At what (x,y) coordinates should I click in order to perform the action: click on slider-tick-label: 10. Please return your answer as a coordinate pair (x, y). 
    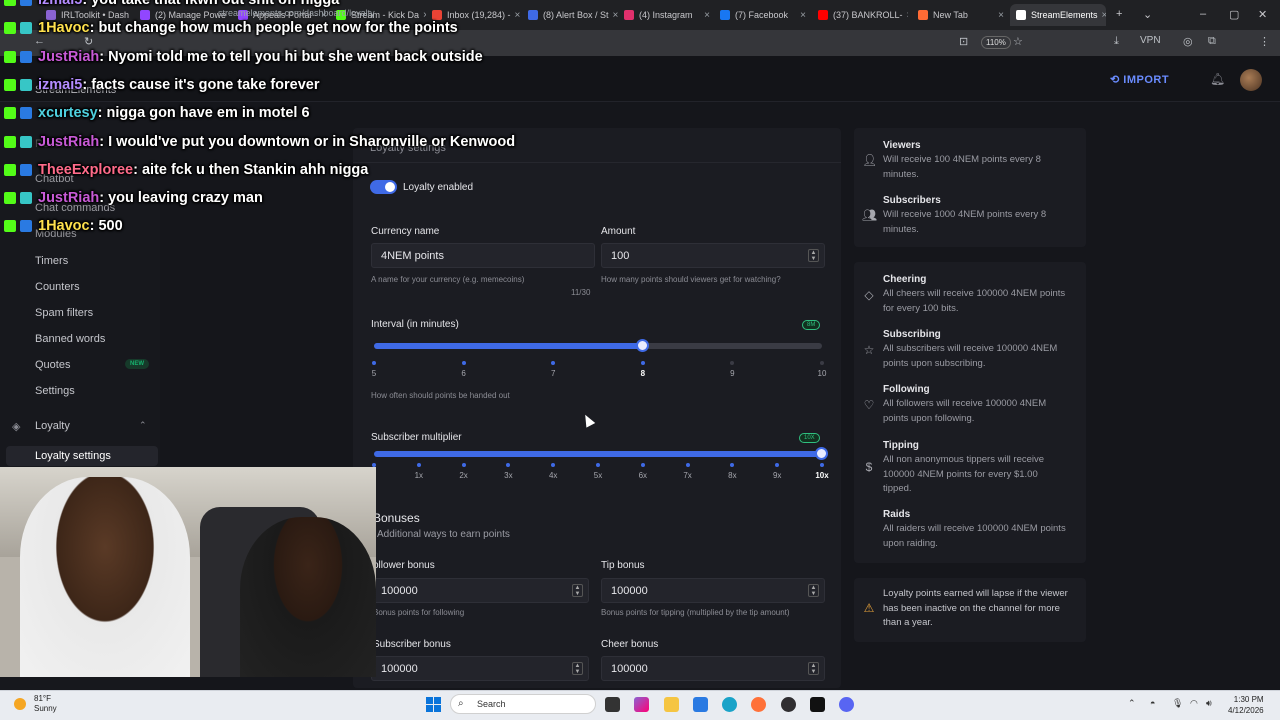
    Looking at the image, I should click on (822, 373).